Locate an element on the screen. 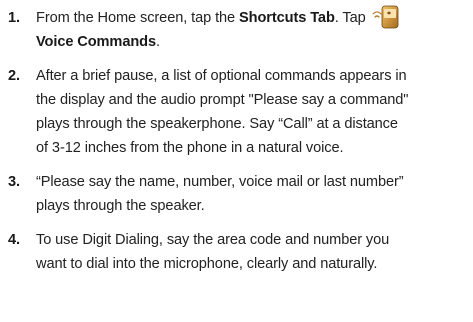 Image resolution: width=473 pixels, height=322 pixels. step-number: 3. is located at coordinates (14, 182).